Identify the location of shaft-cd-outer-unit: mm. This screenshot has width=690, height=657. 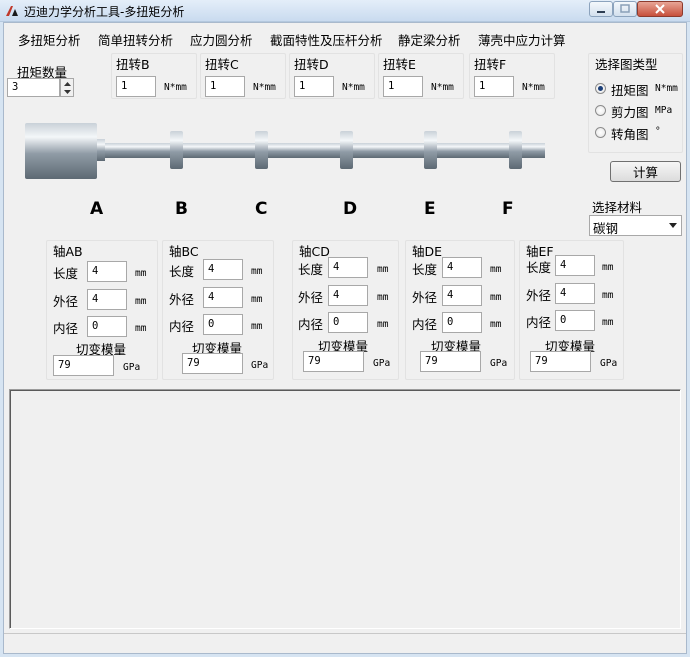
(383, 297).